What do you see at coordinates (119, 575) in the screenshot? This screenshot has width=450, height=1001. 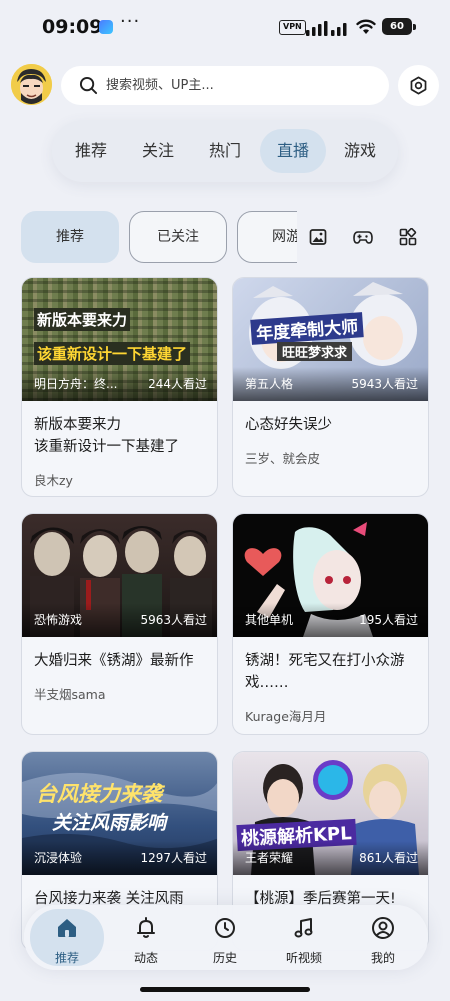 I see `live-thumbnail: 恐怖游戏 5963人看过` at bounding box center [119, 575].